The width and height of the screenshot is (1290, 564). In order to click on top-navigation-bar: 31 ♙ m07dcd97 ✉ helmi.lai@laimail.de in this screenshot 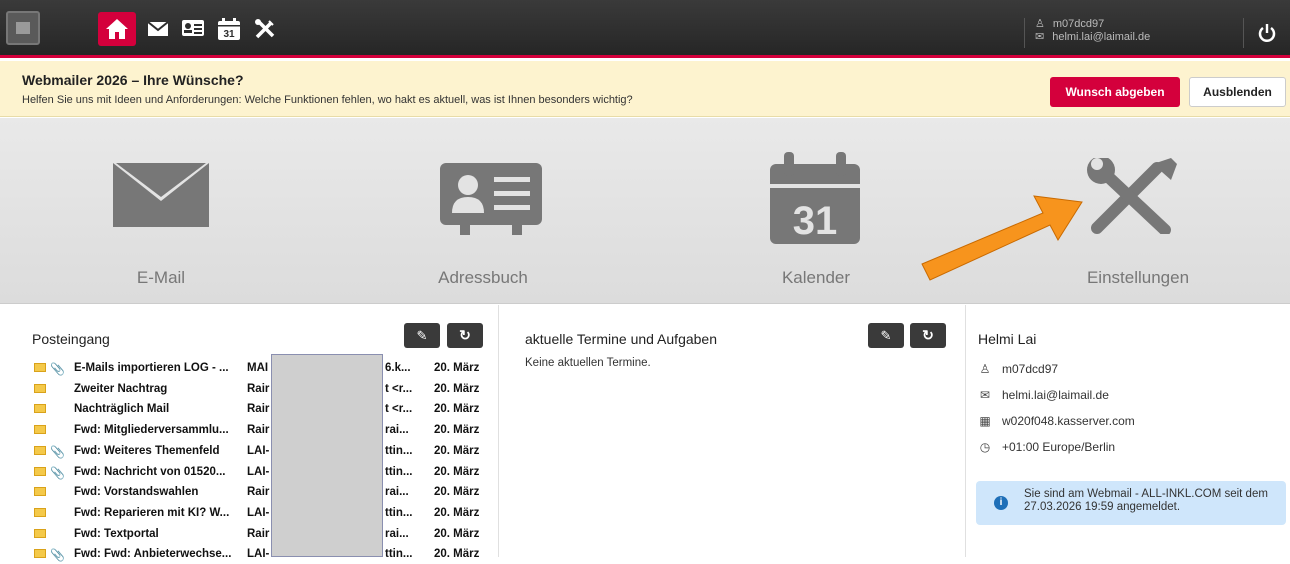, I will do `click(645, 29)`.